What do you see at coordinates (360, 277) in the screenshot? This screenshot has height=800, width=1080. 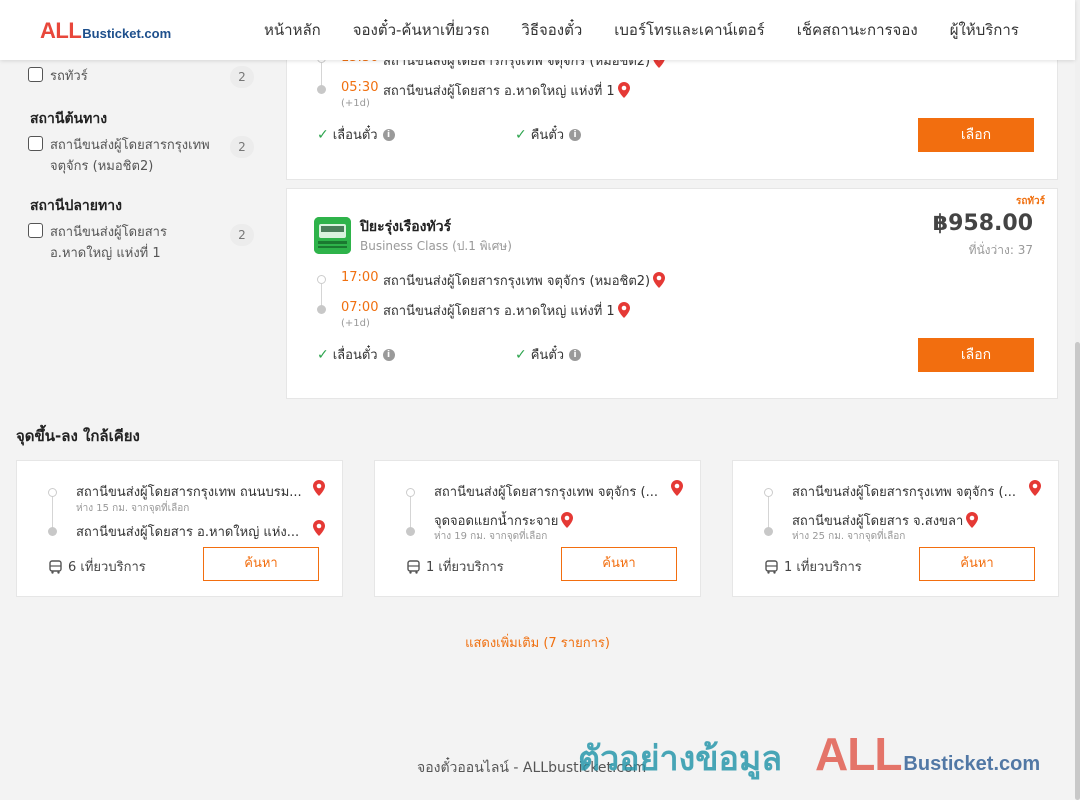 I see `depart-time: 17:00` at bounding box center [360, 277].